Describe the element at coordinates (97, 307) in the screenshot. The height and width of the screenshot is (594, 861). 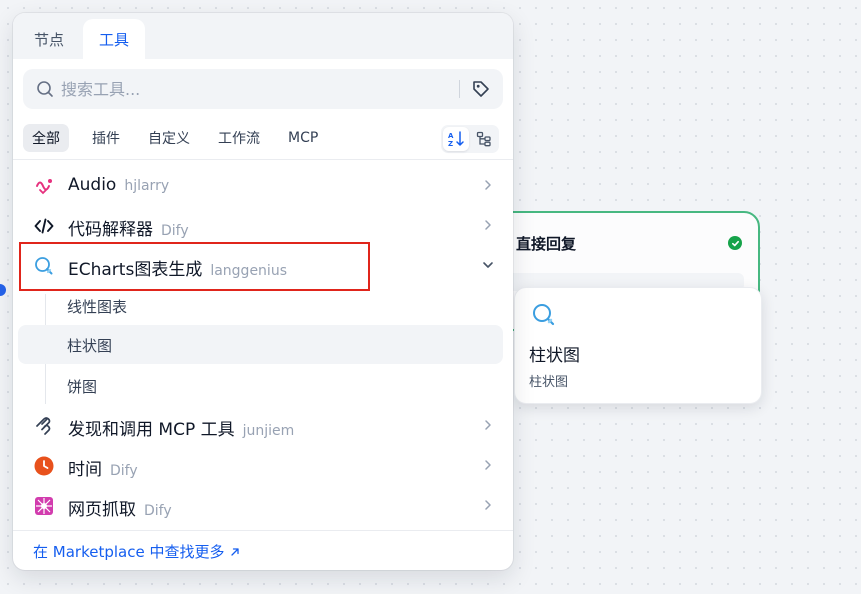
I see `sub-tool-label: 线性图表` at that location.